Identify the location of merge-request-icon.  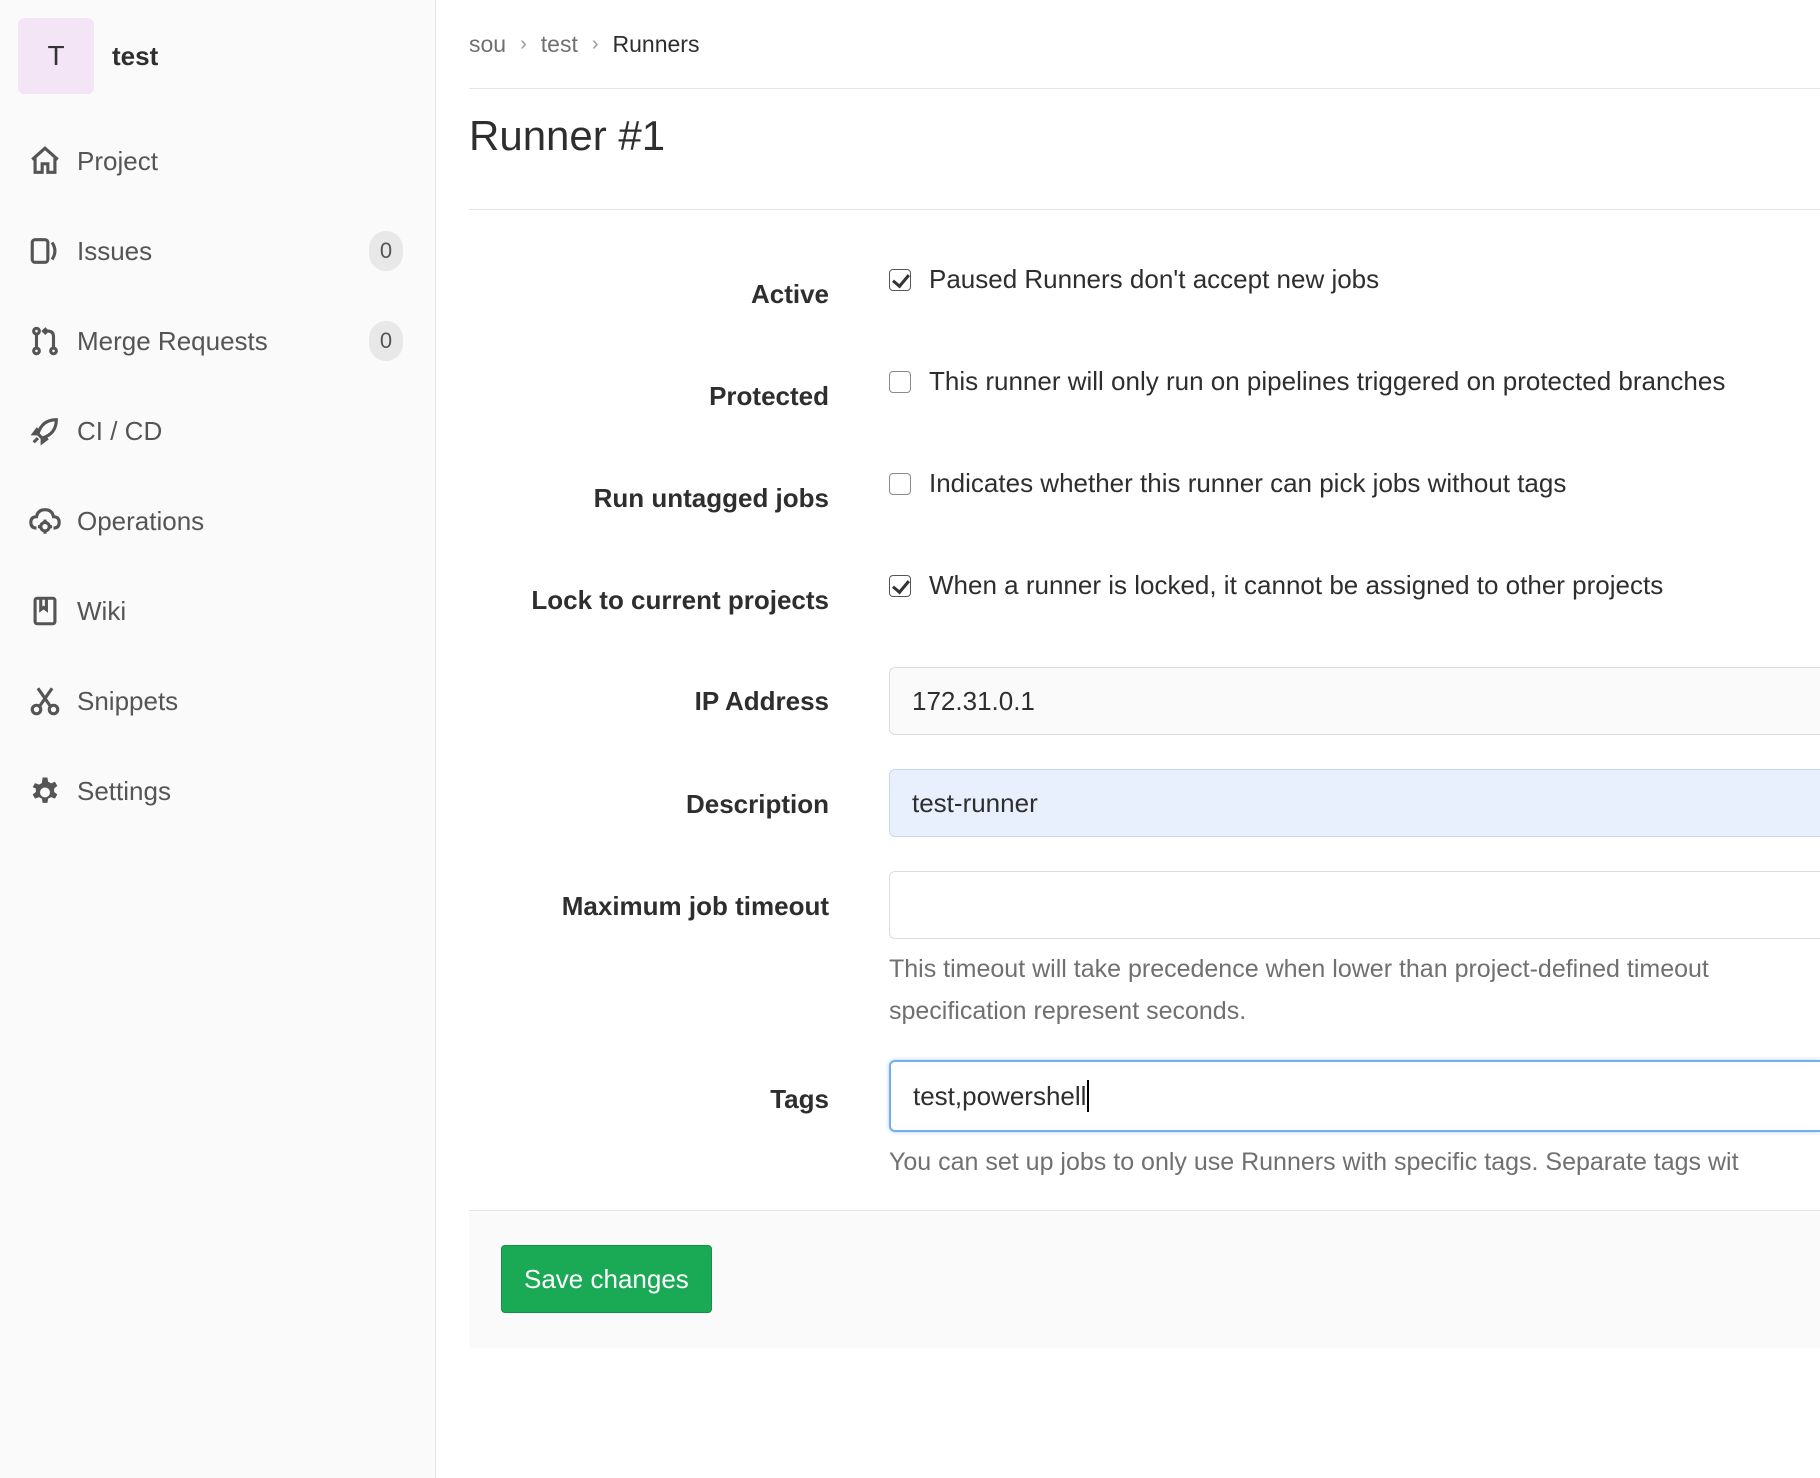
(45, 341).